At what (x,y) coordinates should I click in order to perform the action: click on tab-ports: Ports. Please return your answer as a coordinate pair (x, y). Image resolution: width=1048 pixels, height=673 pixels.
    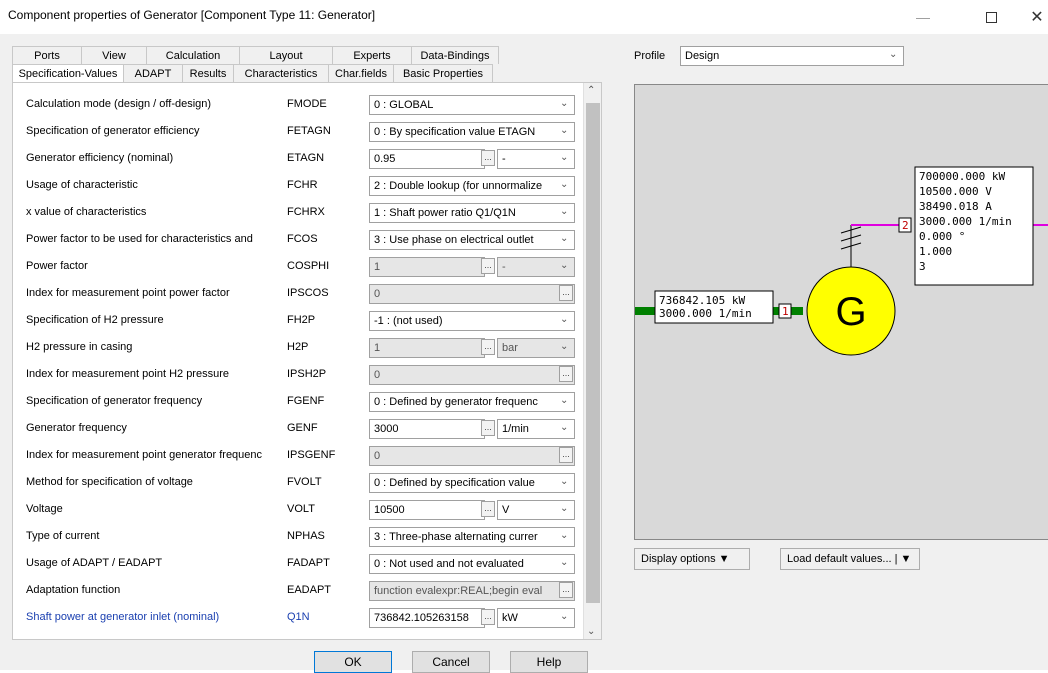
    Looking at the image, I should click on (47, 55).